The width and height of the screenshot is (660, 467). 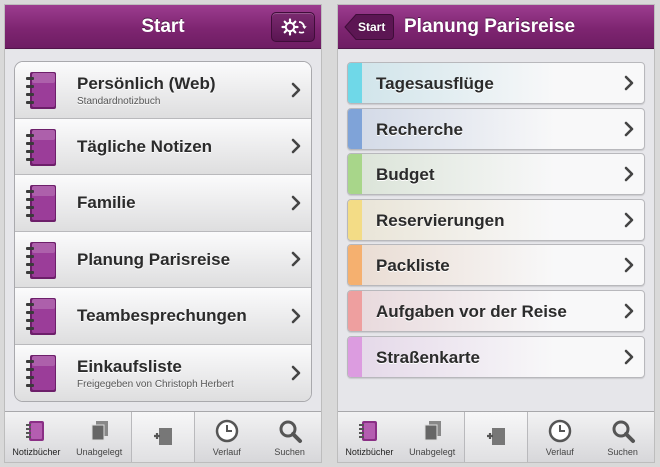 What do you see at coordinates (419, 129) in the screenshot?
I see `section-title: Recherche` at bounding box center [419, 129].